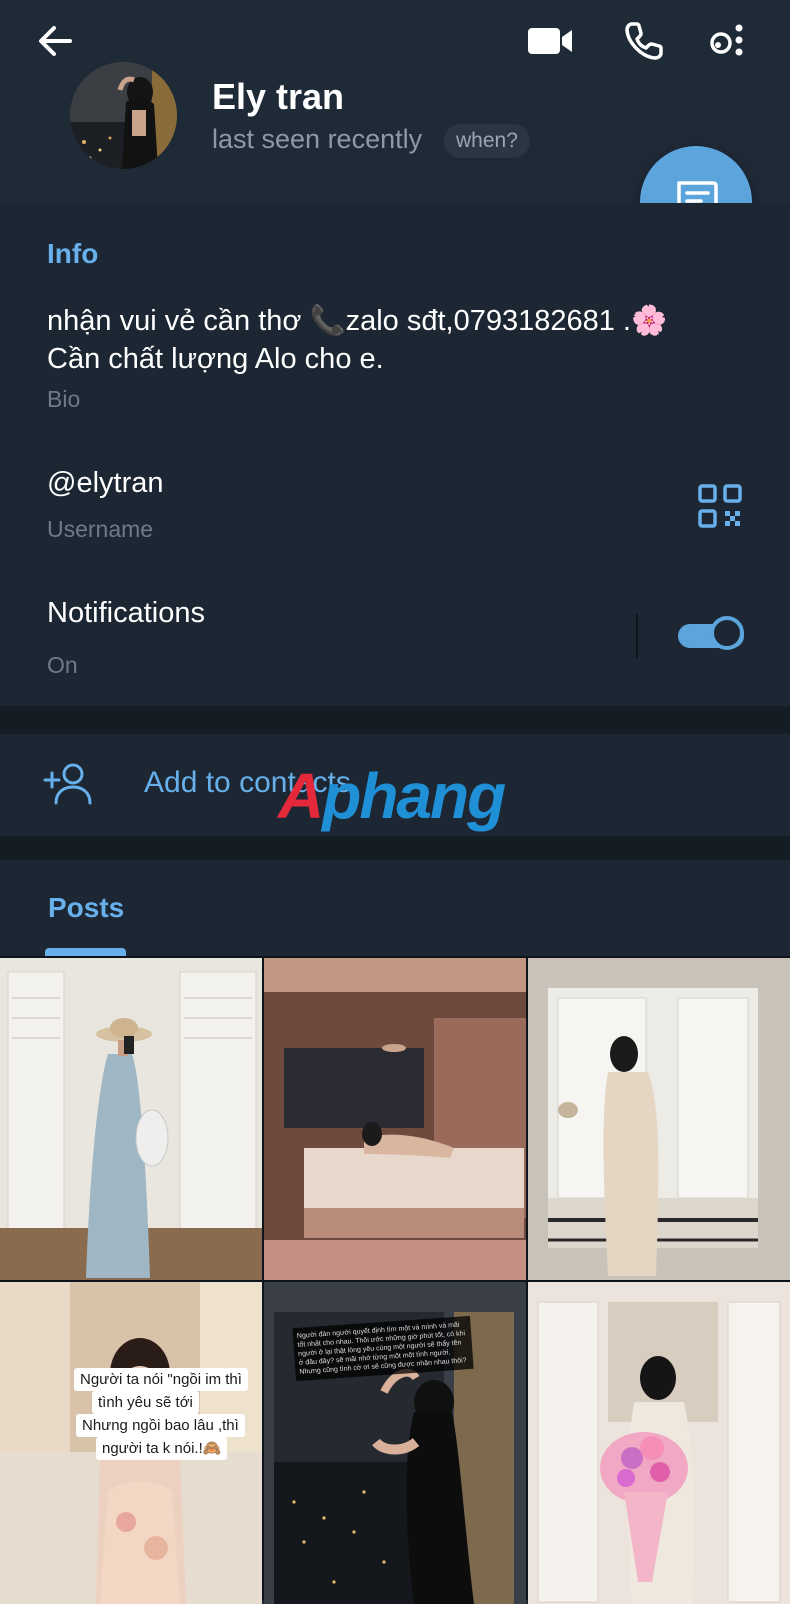  I want to click on bio-line-2: Cần chất lượng Alo cho e., so click(215, 359).